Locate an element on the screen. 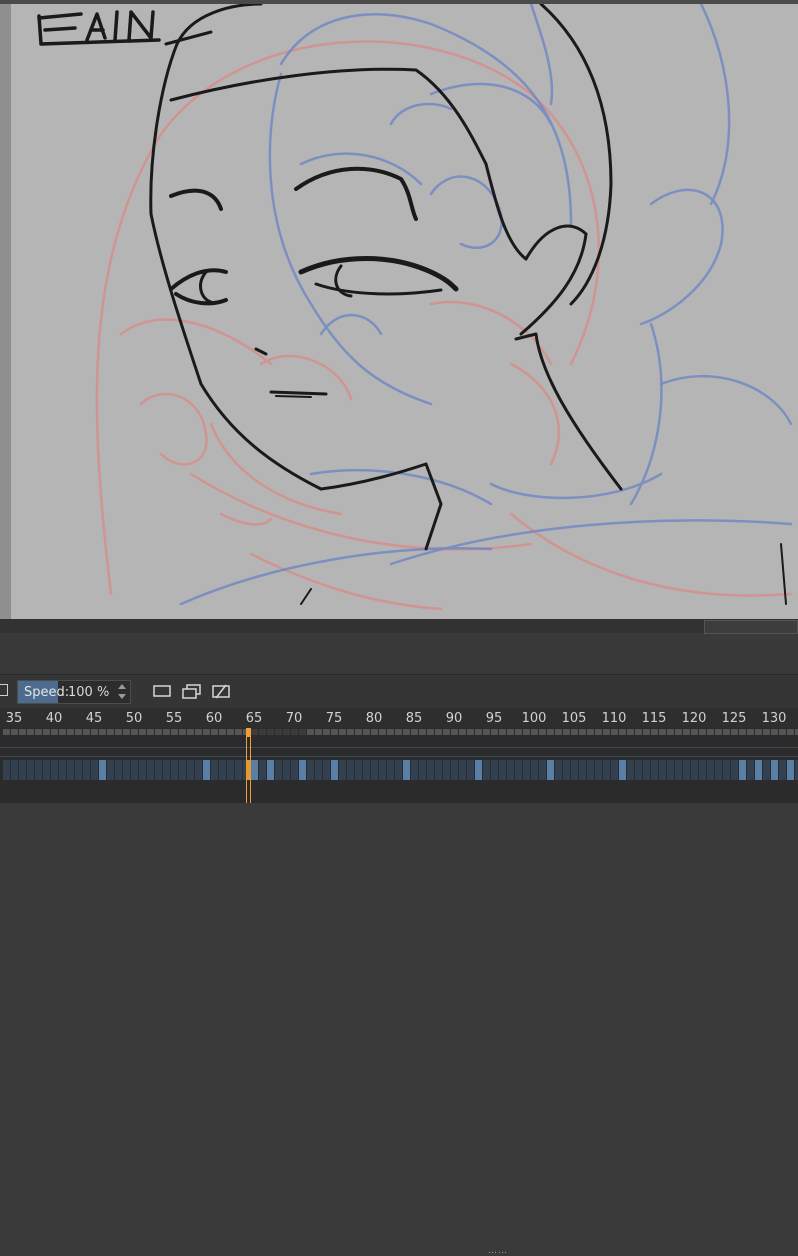  playhead is located at coordinates (248, 765).